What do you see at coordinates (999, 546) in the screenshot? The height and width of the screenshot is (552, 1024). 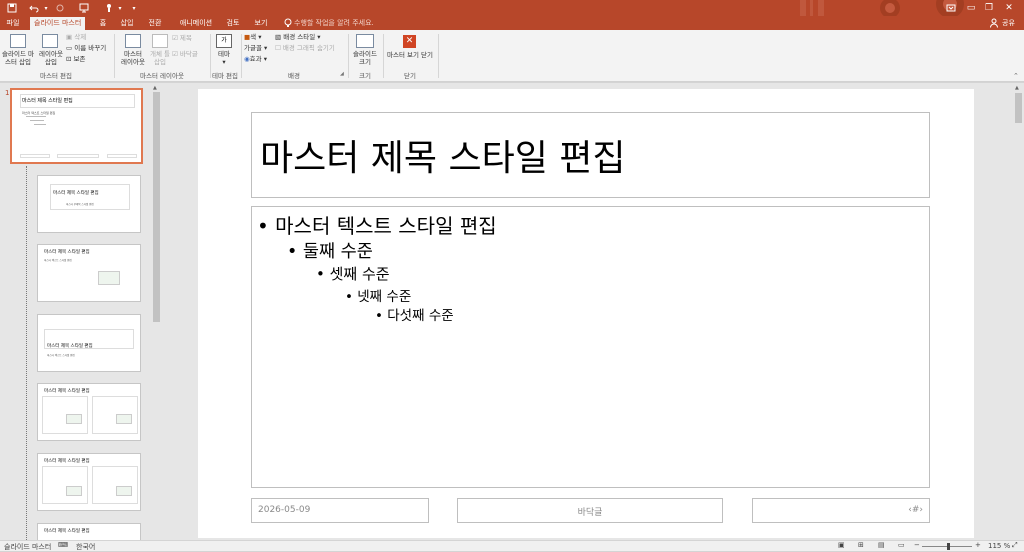 I see `zoom-level: 115 %` at bounding box center [999, 546].